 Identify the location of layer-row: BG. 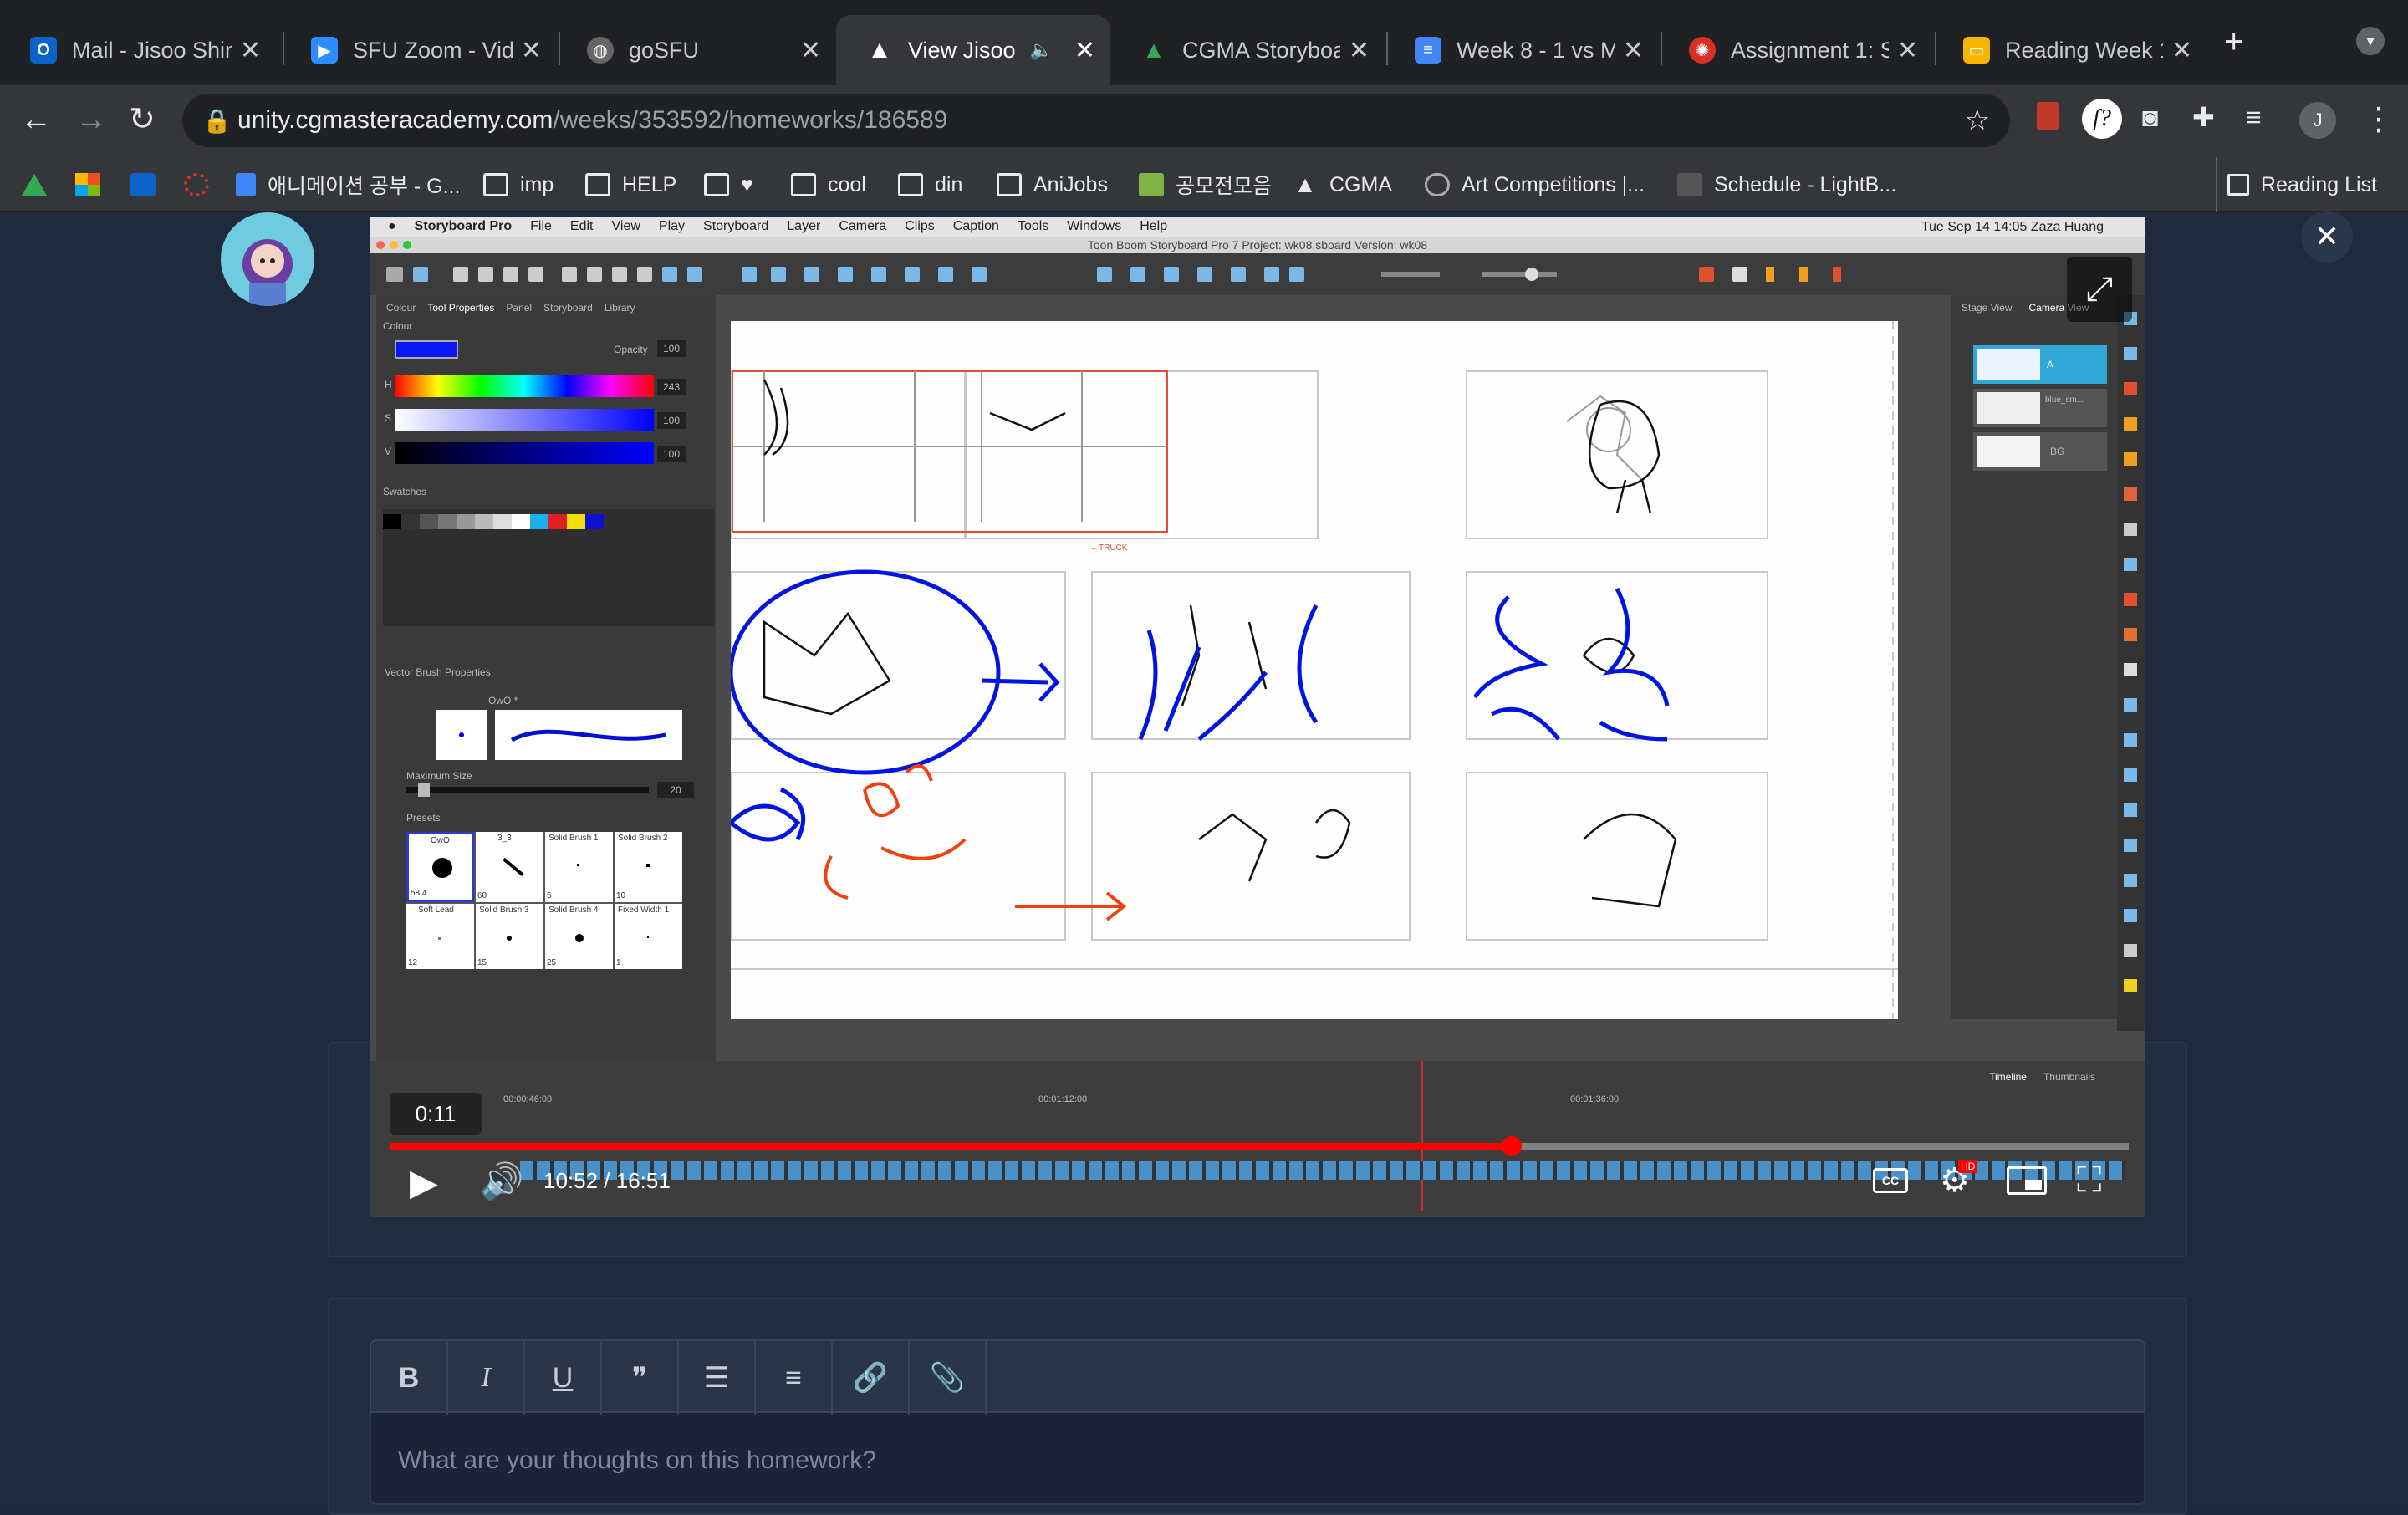
(2040, 451).